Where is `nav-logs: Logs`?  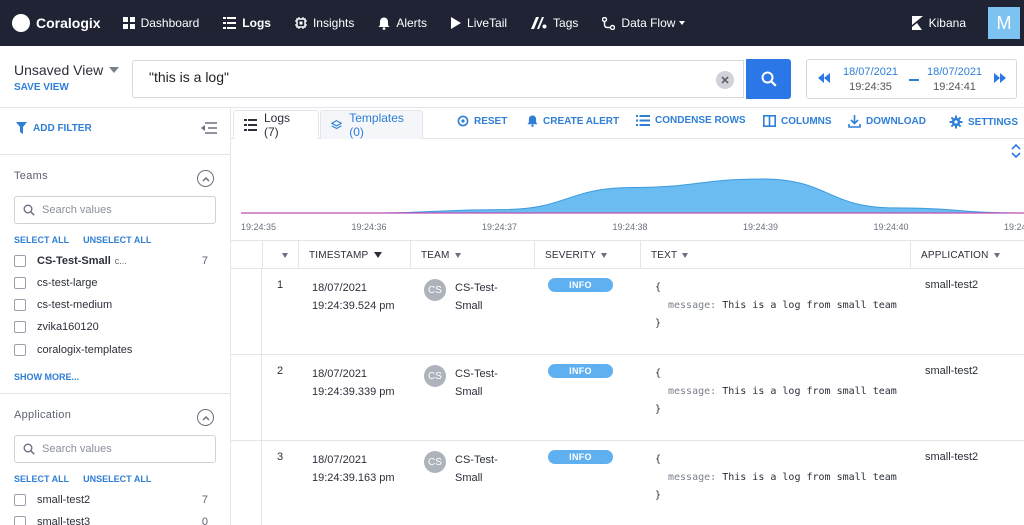
nav-logs: Logs is located at coordinates (247, 23).